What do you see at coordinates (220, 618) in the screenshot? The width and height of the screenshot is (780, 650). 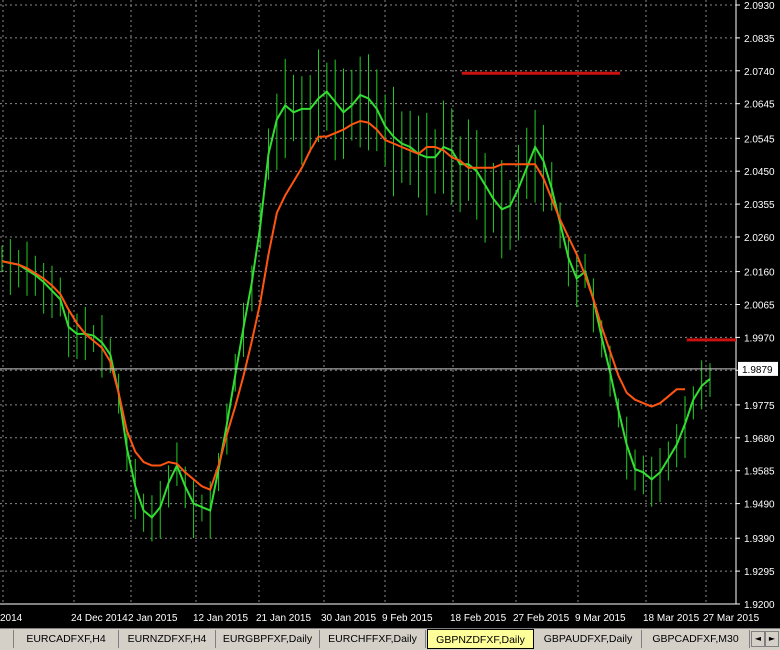 I see `x-tick-label: 12 Jan 2015` at bounding box center [220, 618].